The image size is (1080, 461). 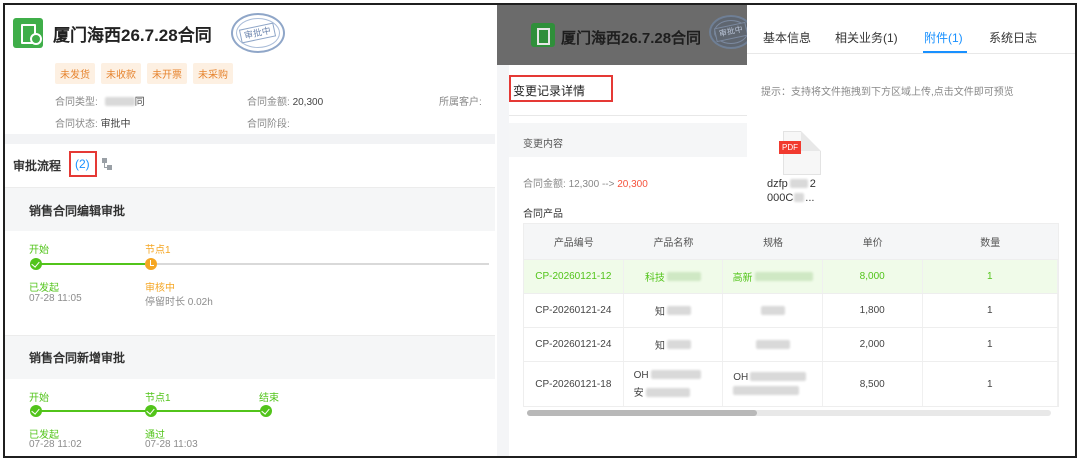 I want to click on cell-spec, so click(x=773, y=344).